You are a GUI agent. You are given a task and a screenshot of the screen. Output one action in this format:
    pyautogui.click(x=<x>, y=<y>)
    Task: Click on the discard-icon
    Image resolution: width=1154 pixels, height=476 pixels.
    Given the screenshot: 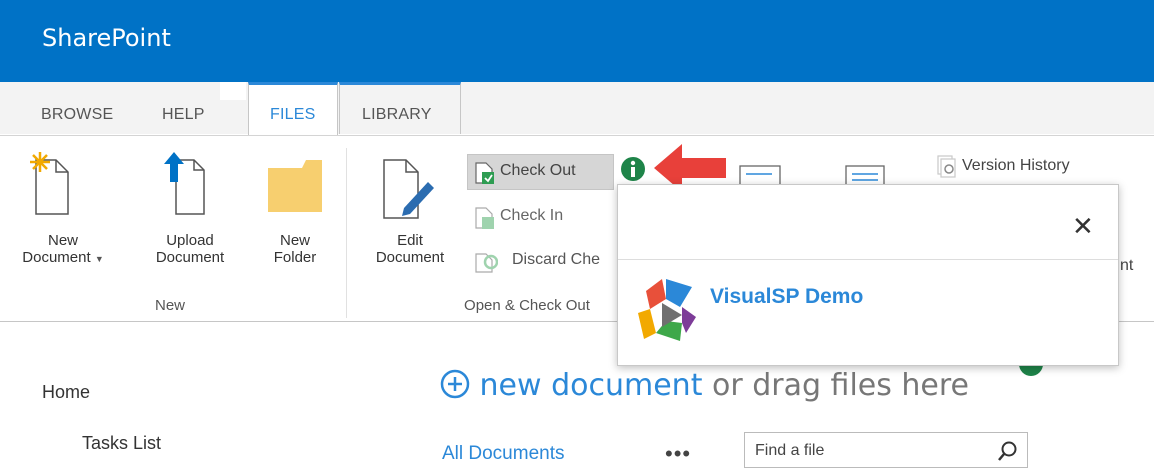 What is the action you would take?
    pyautogui.click(x=486, y=263)
    